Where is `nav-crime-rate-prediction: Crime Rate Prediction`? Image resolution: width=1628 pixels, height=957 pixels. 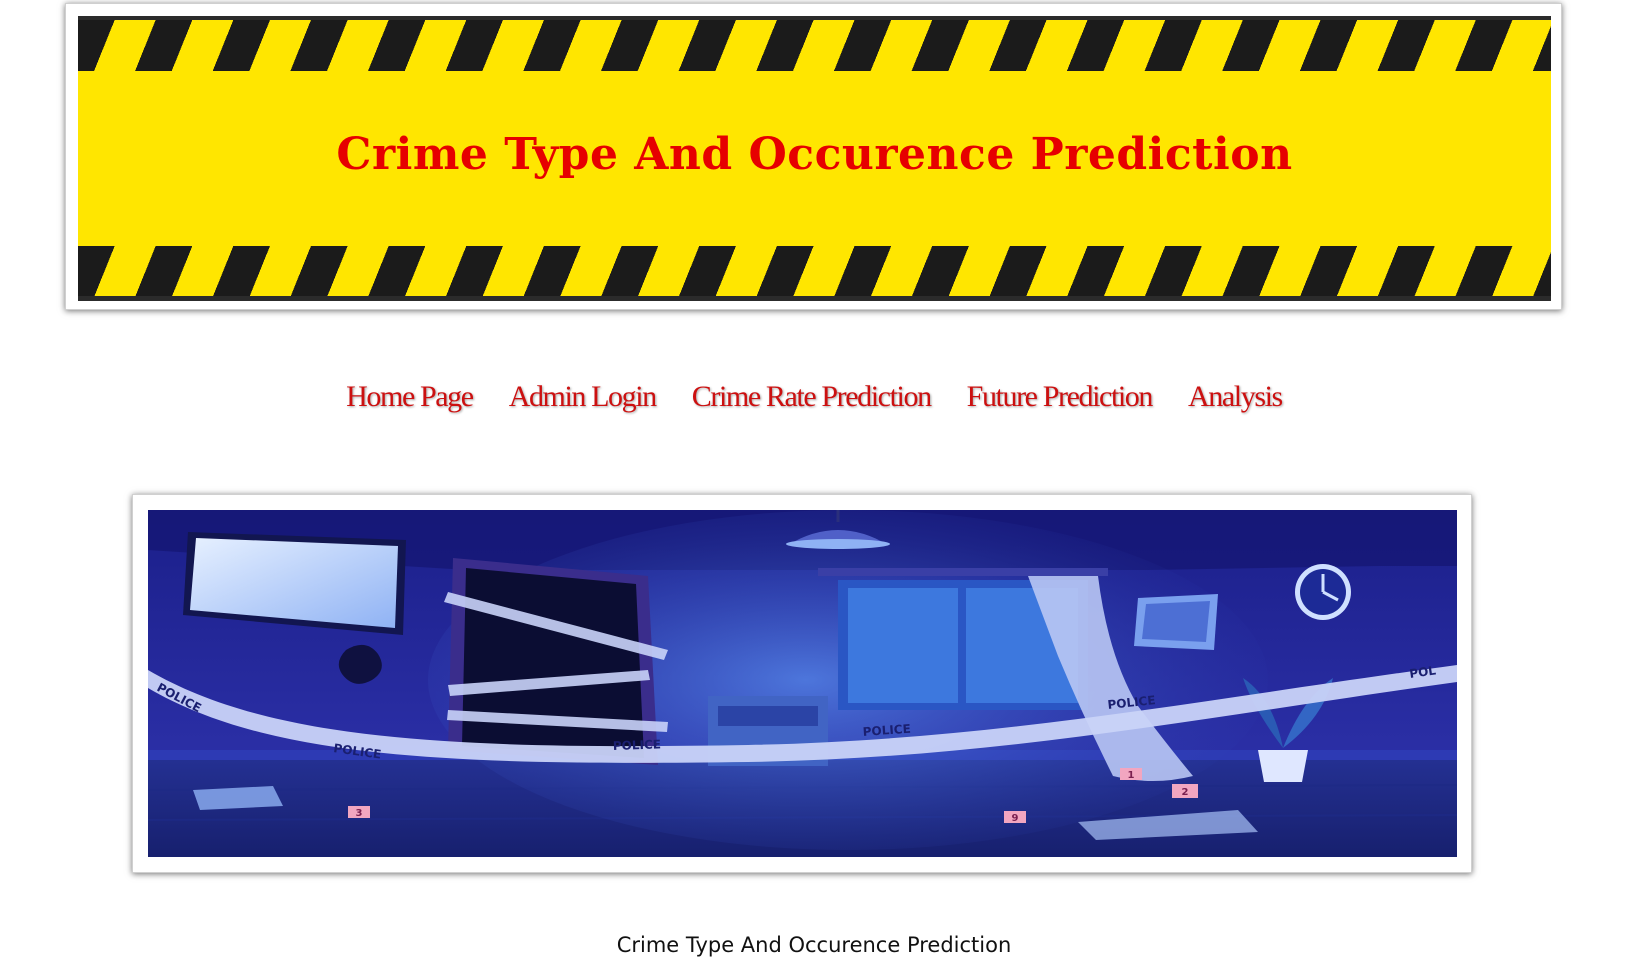
nav-crime-rate-prediction: Crime Rate Prediction is located at coordinates (812, 397).